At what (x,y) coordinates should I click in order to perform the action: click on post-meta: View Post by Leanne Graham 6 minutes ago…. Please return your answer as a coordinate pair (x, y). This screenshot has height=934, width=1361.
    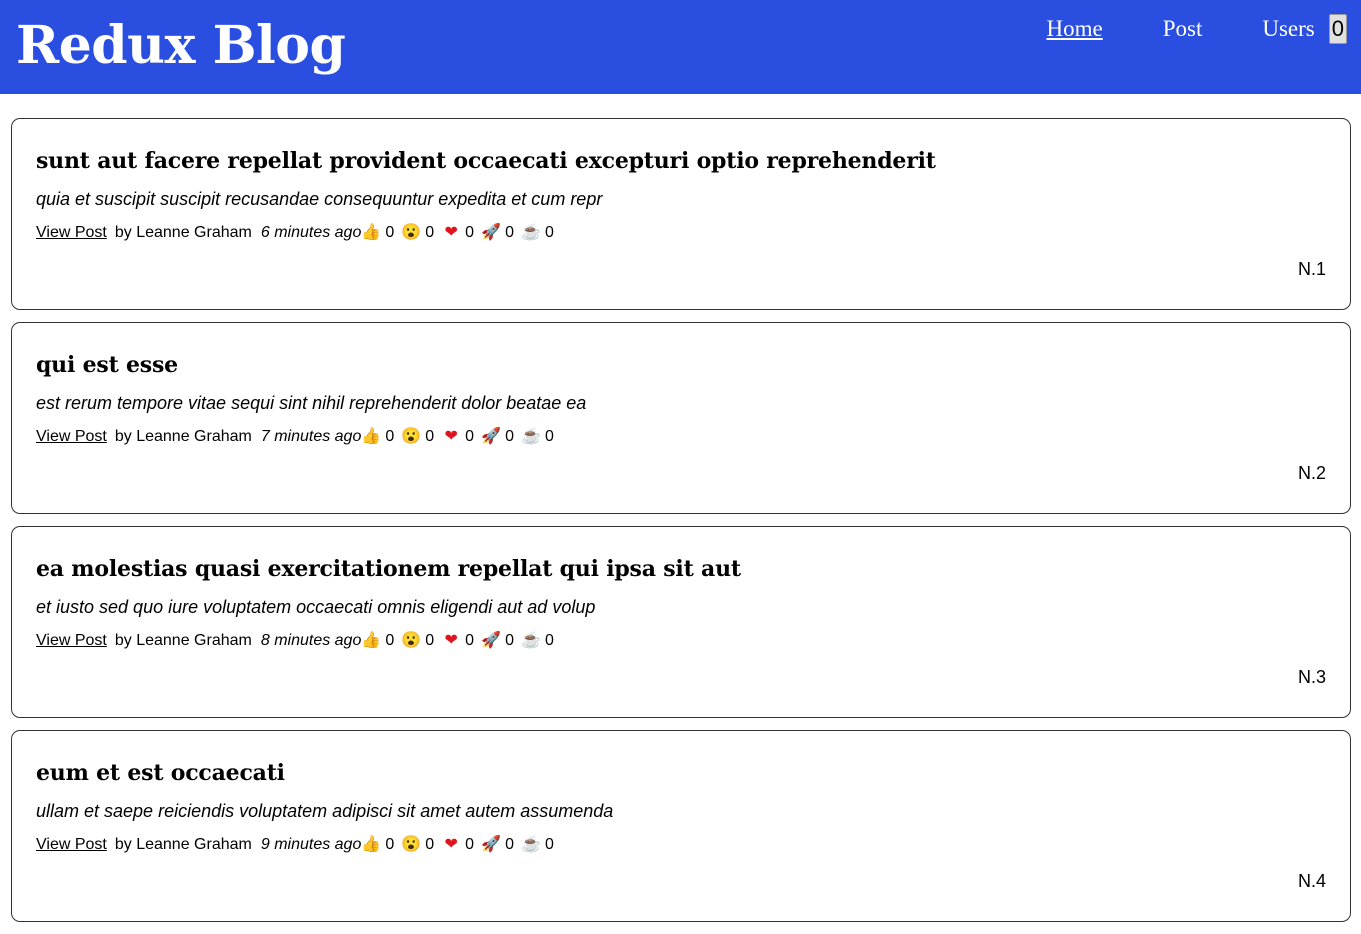
    Looking at the image, I should click on (681, 233).